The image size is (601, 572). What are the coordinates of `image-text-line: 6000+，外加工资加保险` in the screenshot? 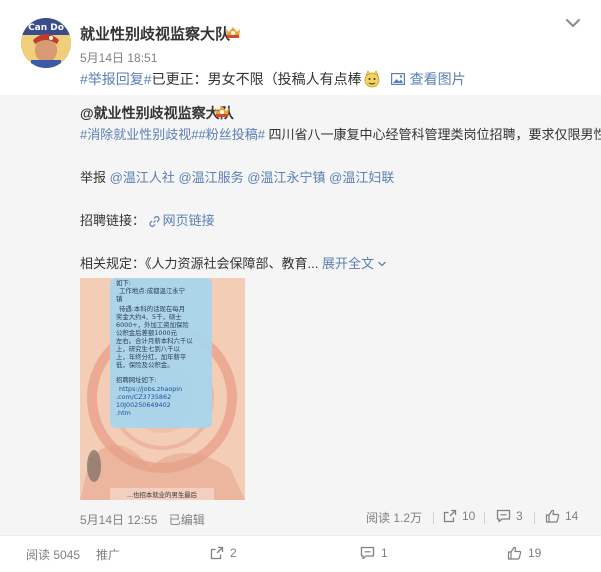 It's located at (152, 324).